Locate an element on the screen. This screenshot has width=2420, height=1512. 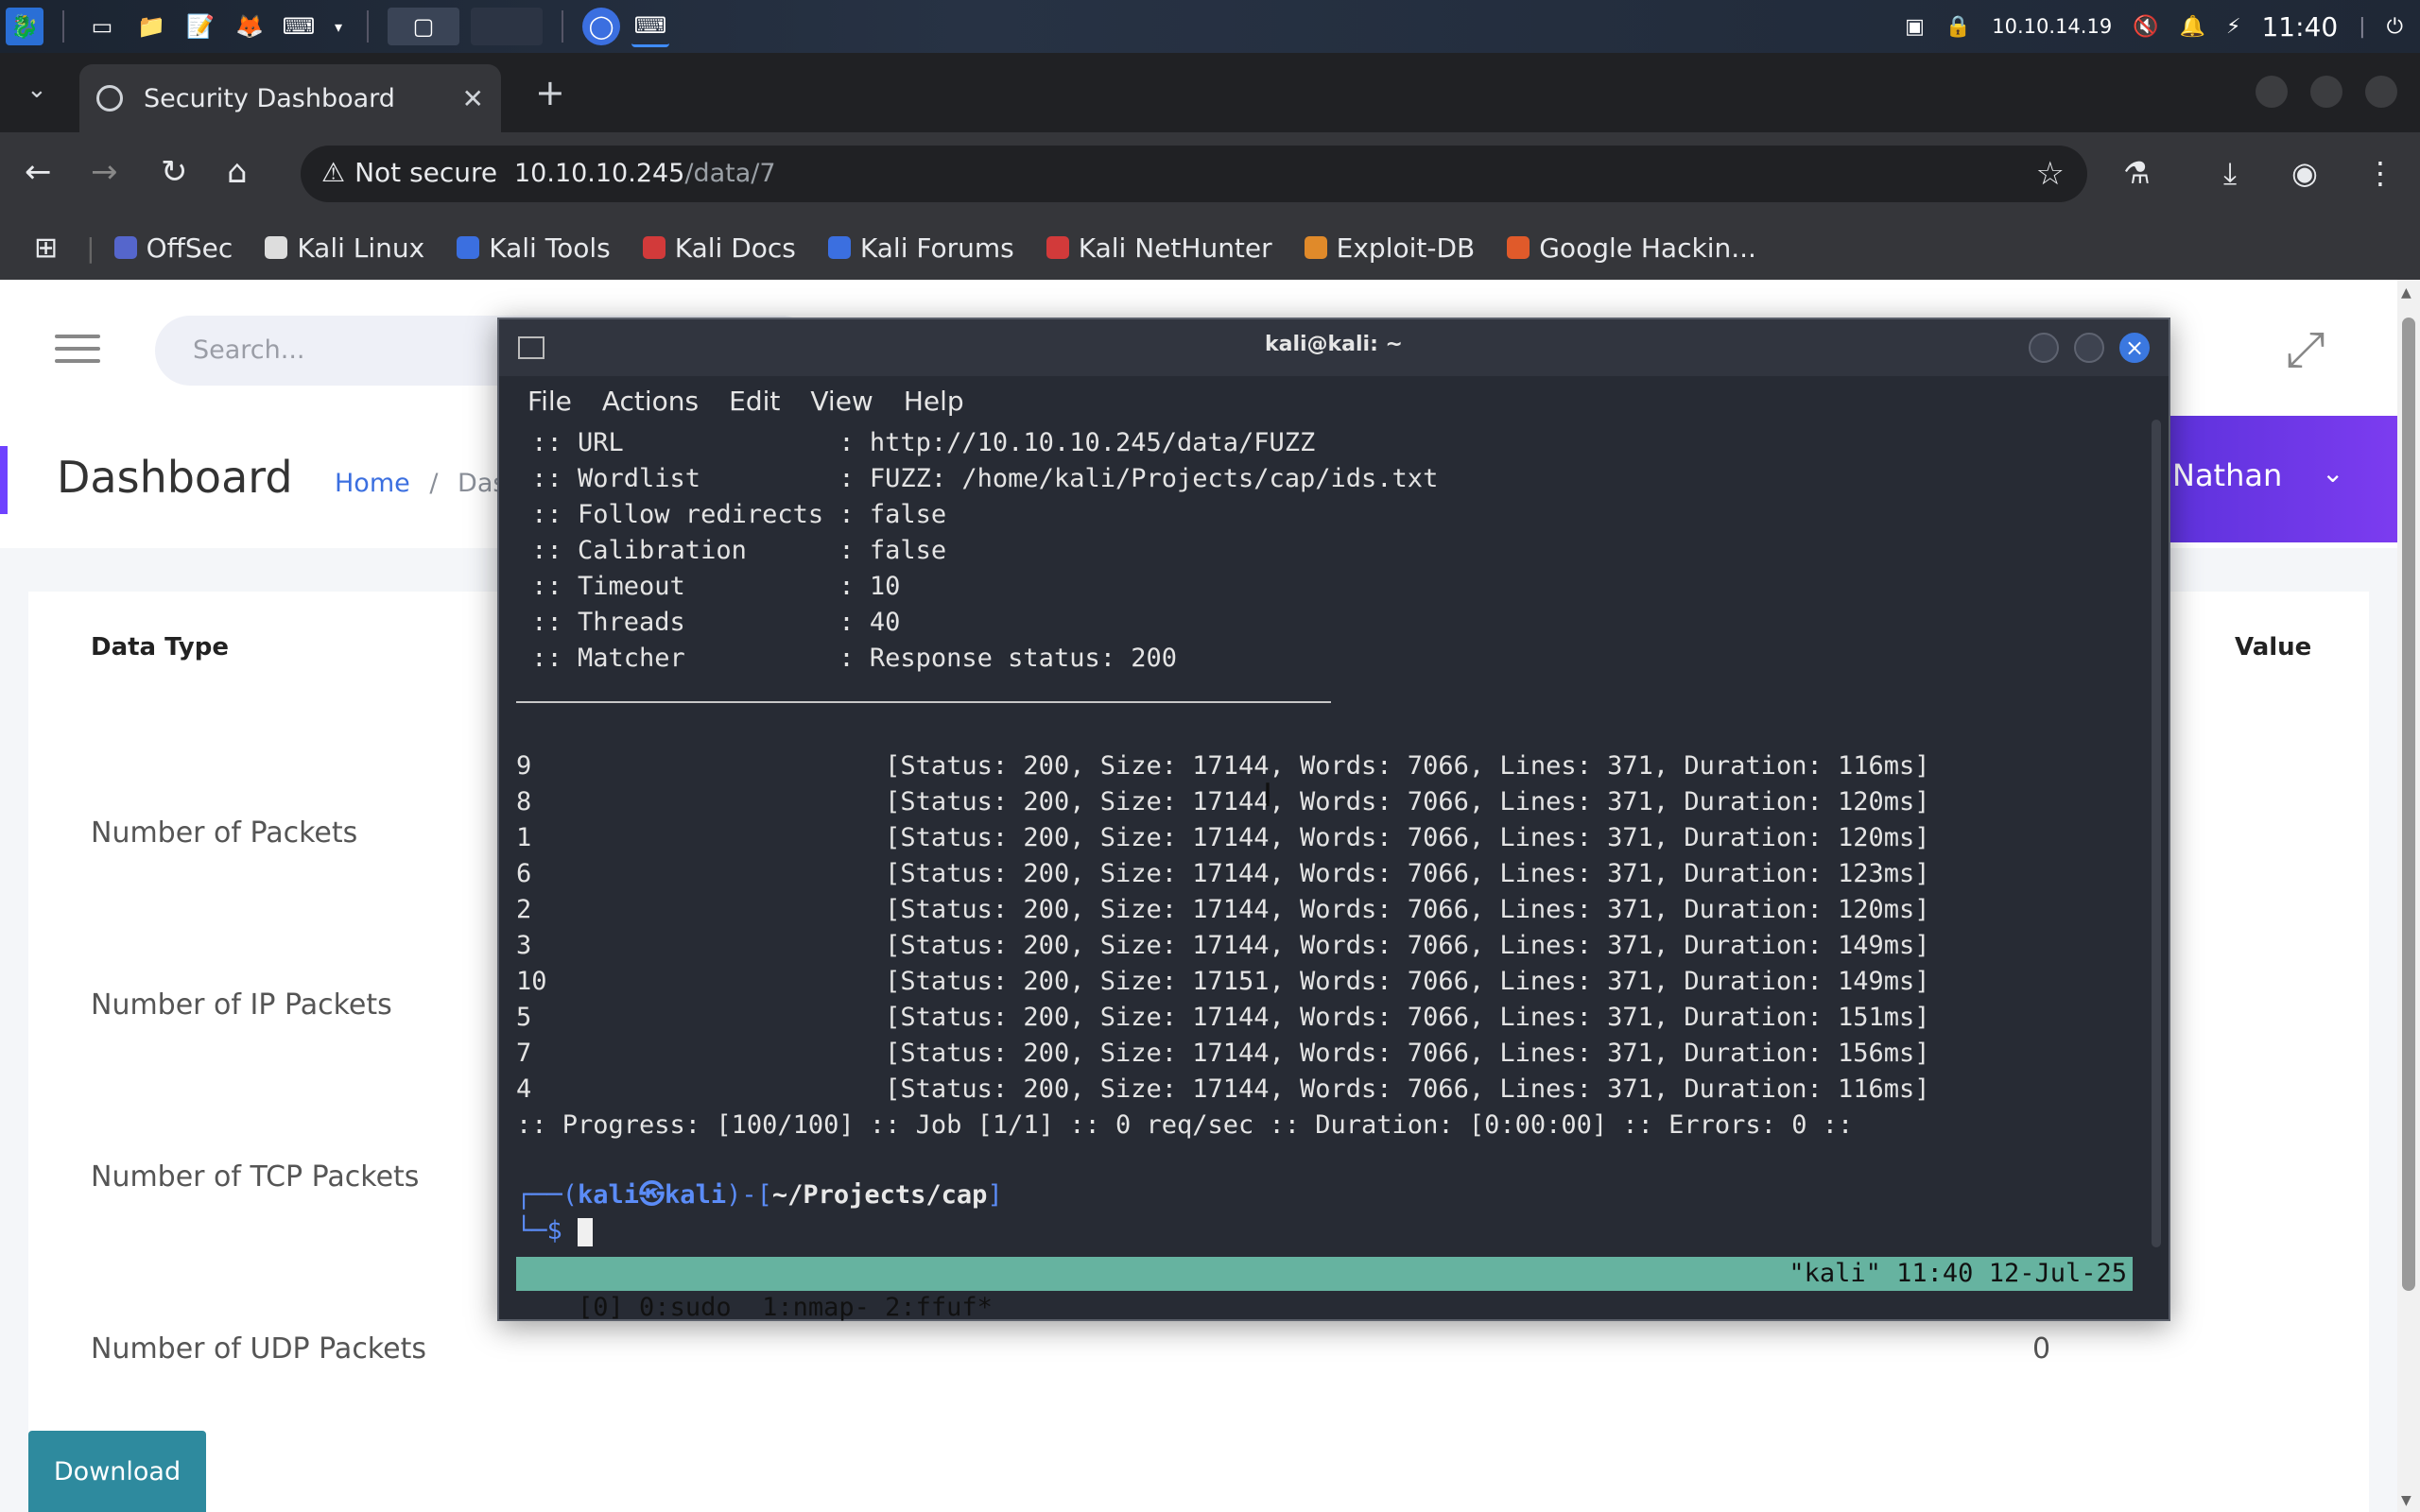
terminal-task-icon: ⌨ is located at coordinates (650, 27).